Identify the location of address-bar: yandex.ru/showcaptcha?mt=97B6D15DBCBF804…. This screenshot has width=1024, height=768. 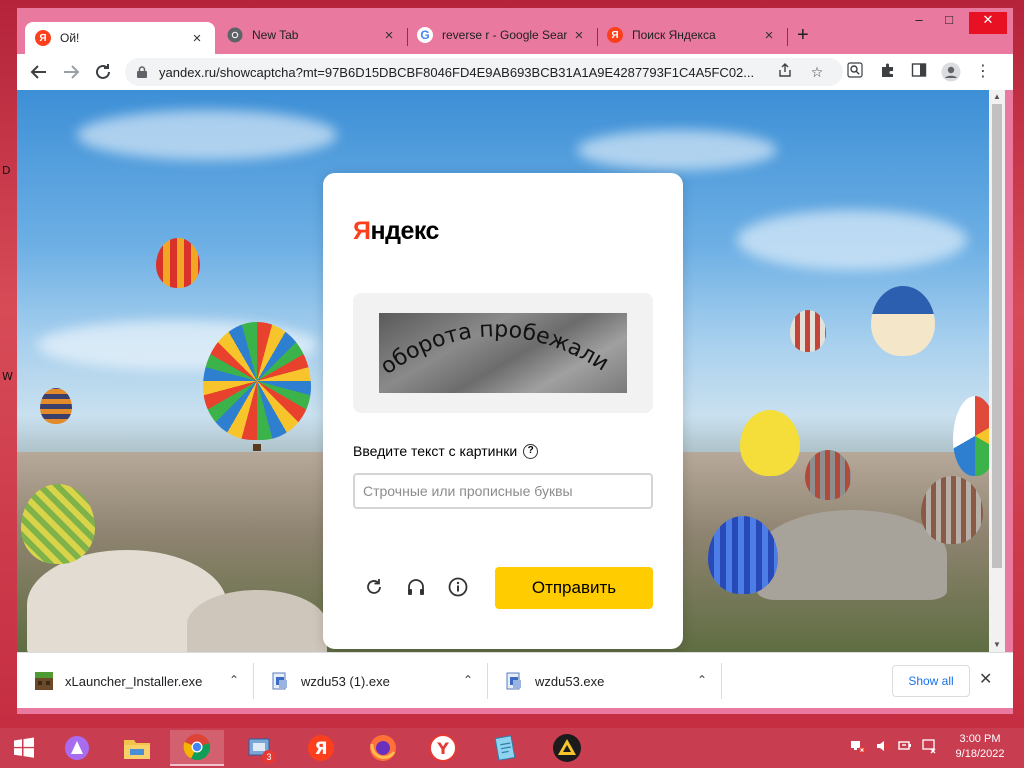
(484, 72).